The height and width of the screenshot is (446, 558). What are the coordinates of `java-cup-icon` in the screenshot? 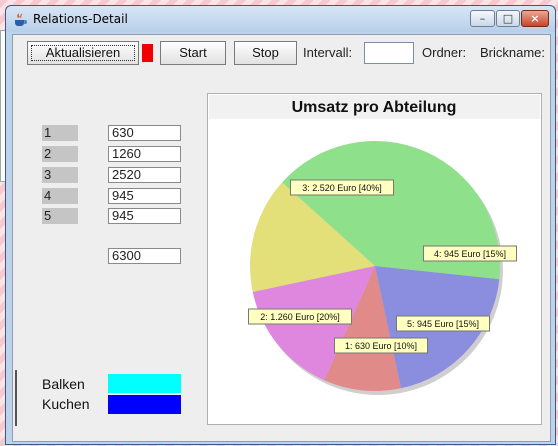 It's located at (21, 19).